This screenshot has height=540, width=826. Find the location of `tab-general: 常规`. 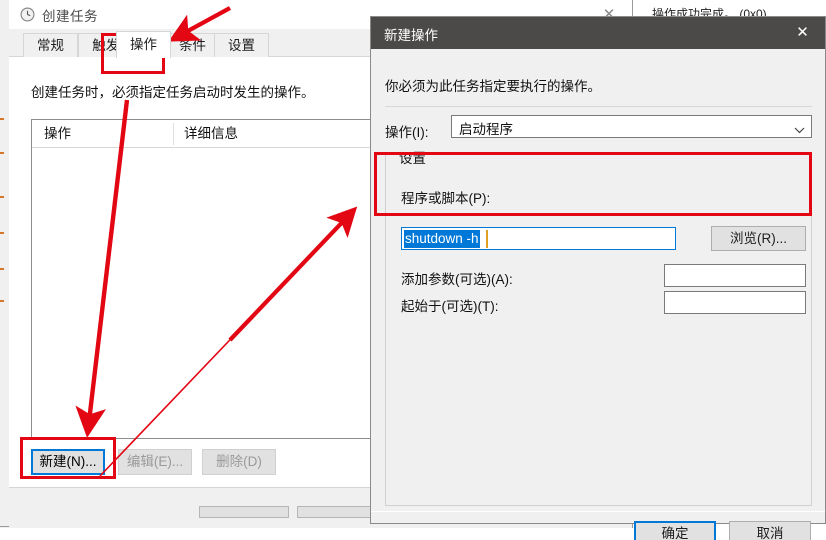

tab-general: 常规 is located at coordinates (50, 45).